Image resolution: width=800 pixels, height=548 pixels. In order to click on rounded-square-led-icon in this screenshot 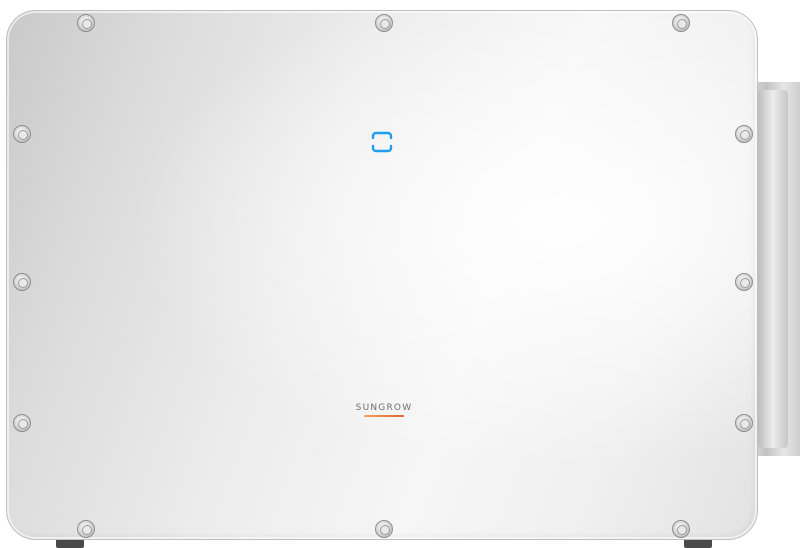, I will do `click(382, 142)`.